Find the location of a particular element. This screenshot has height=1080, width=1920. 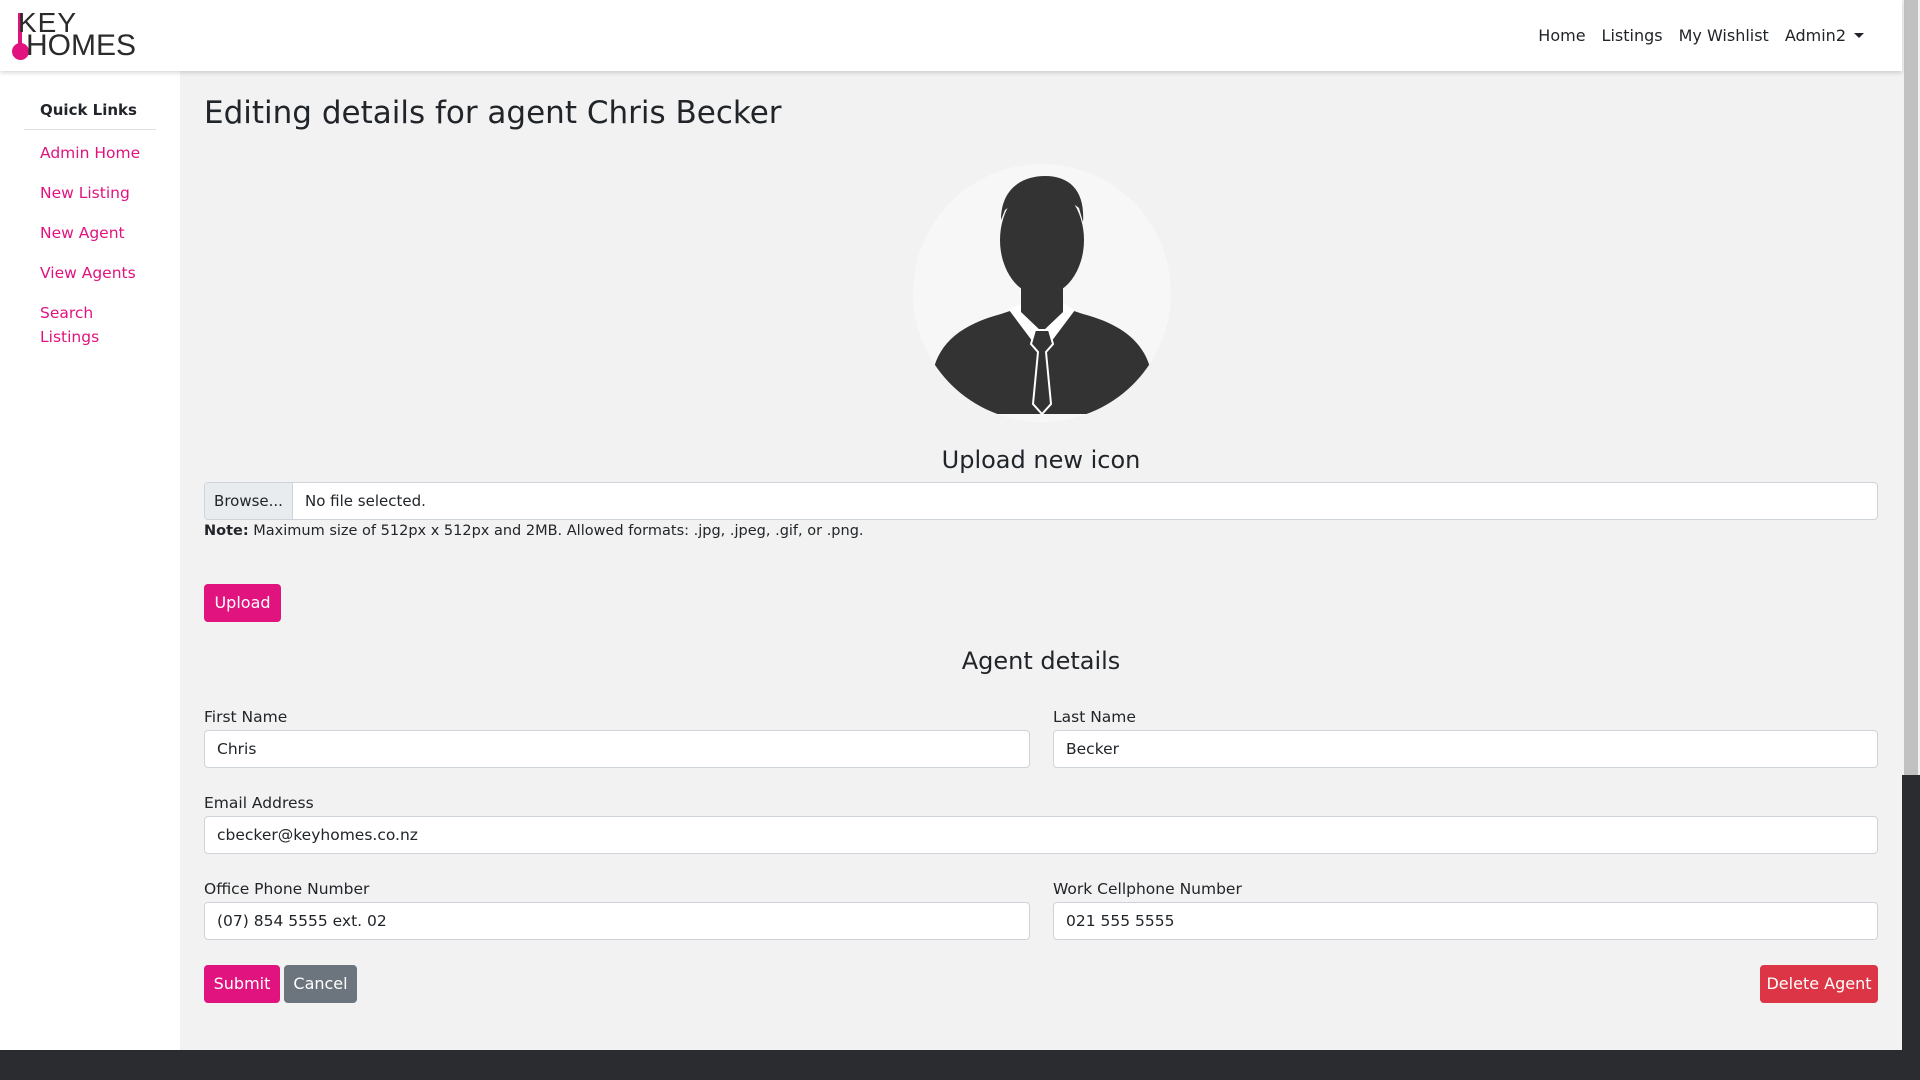

person-silhouette-icon is located at coordinates (1042, 296).